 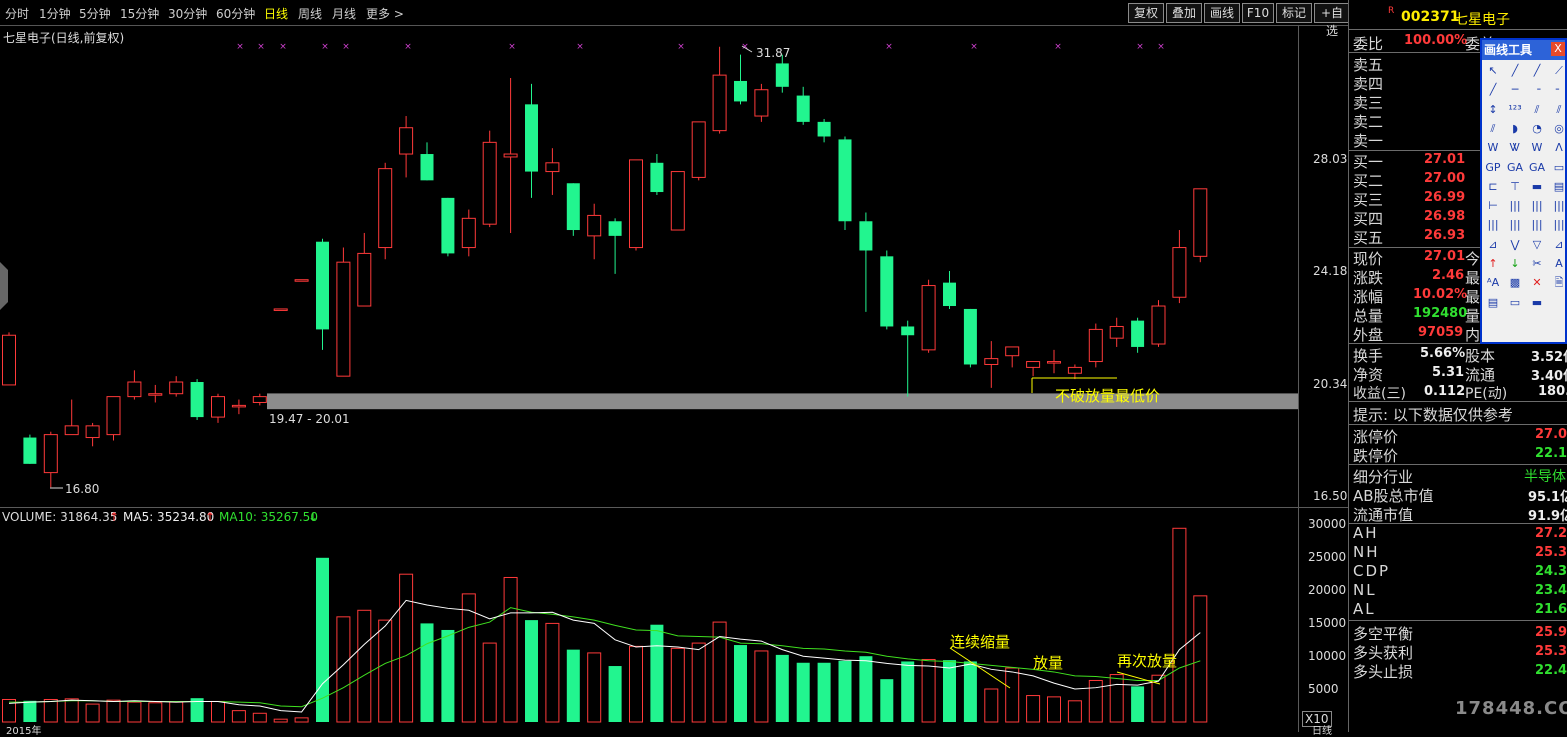 What do you see at coordinates (1368, 162) in the screenshot?
I see `bid-1-label: 买一` at bounding box center [1368, 162].